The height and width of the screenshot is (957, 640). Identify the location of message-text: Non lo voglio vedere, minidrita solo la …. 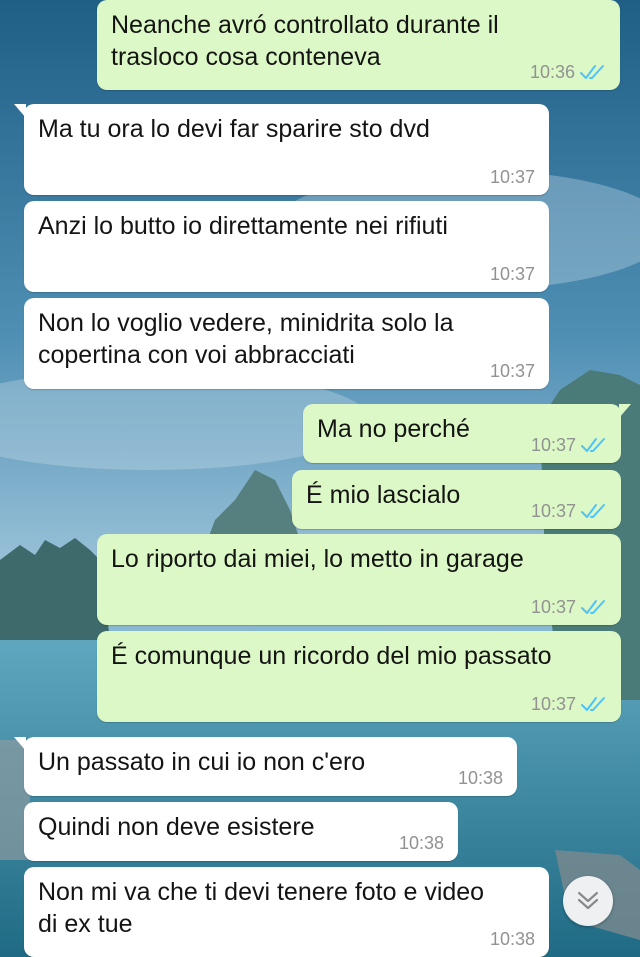
(246, 339).